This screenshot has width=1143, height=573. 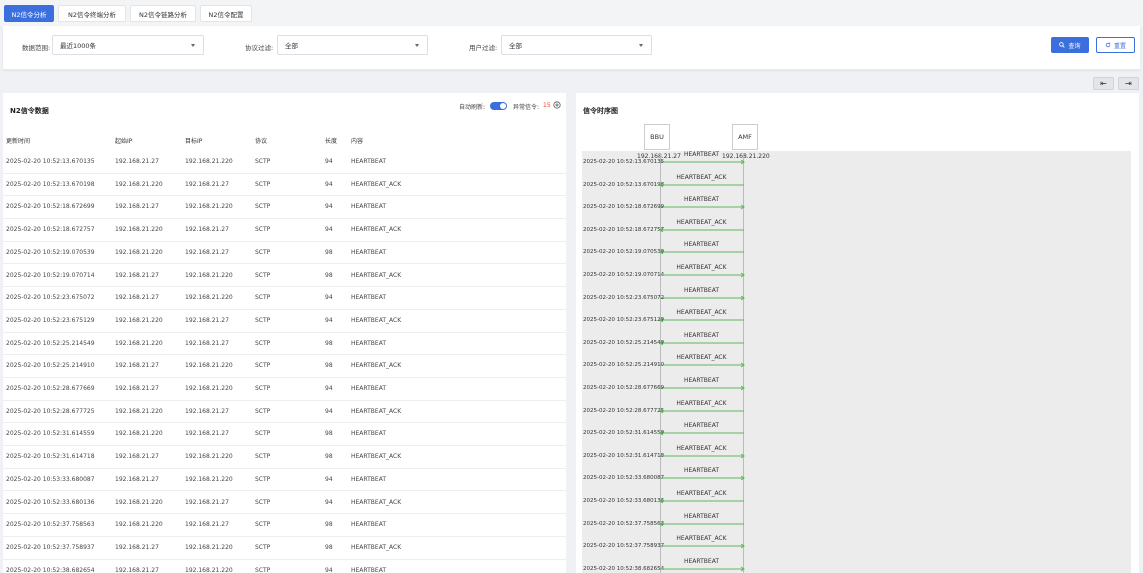 I want to click on column-header: 起始IP, so click(x=124, y=141).